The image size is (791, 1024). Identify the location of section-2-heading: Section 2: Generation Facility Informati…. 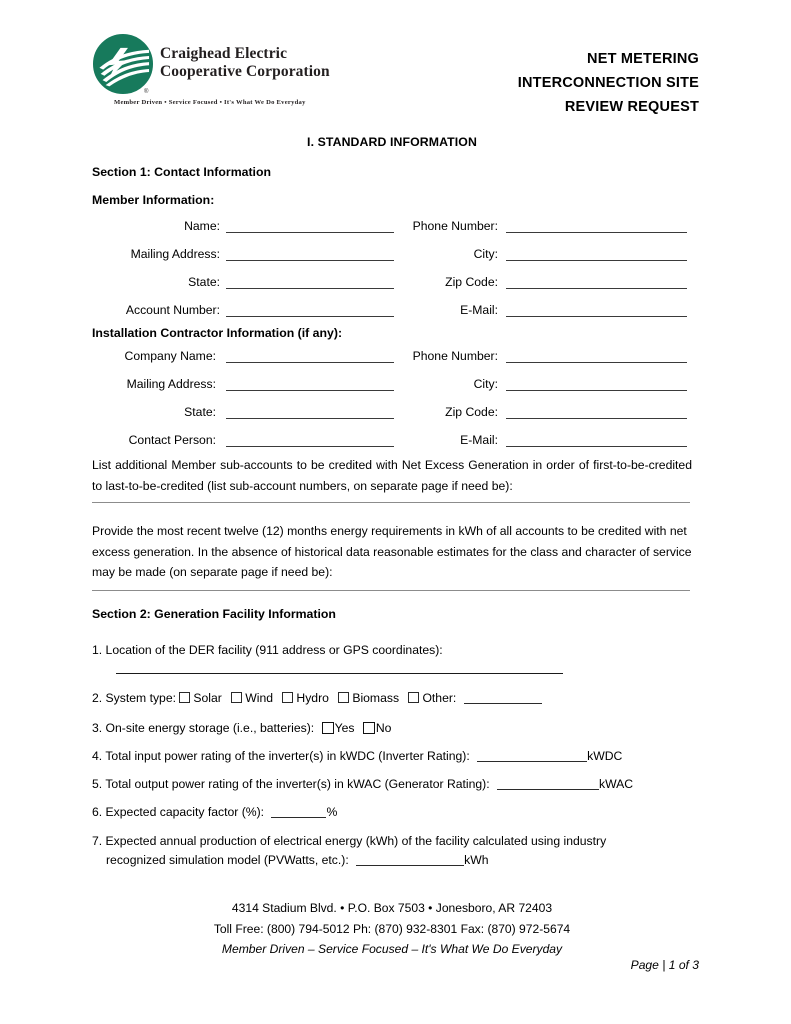
(214, 614).